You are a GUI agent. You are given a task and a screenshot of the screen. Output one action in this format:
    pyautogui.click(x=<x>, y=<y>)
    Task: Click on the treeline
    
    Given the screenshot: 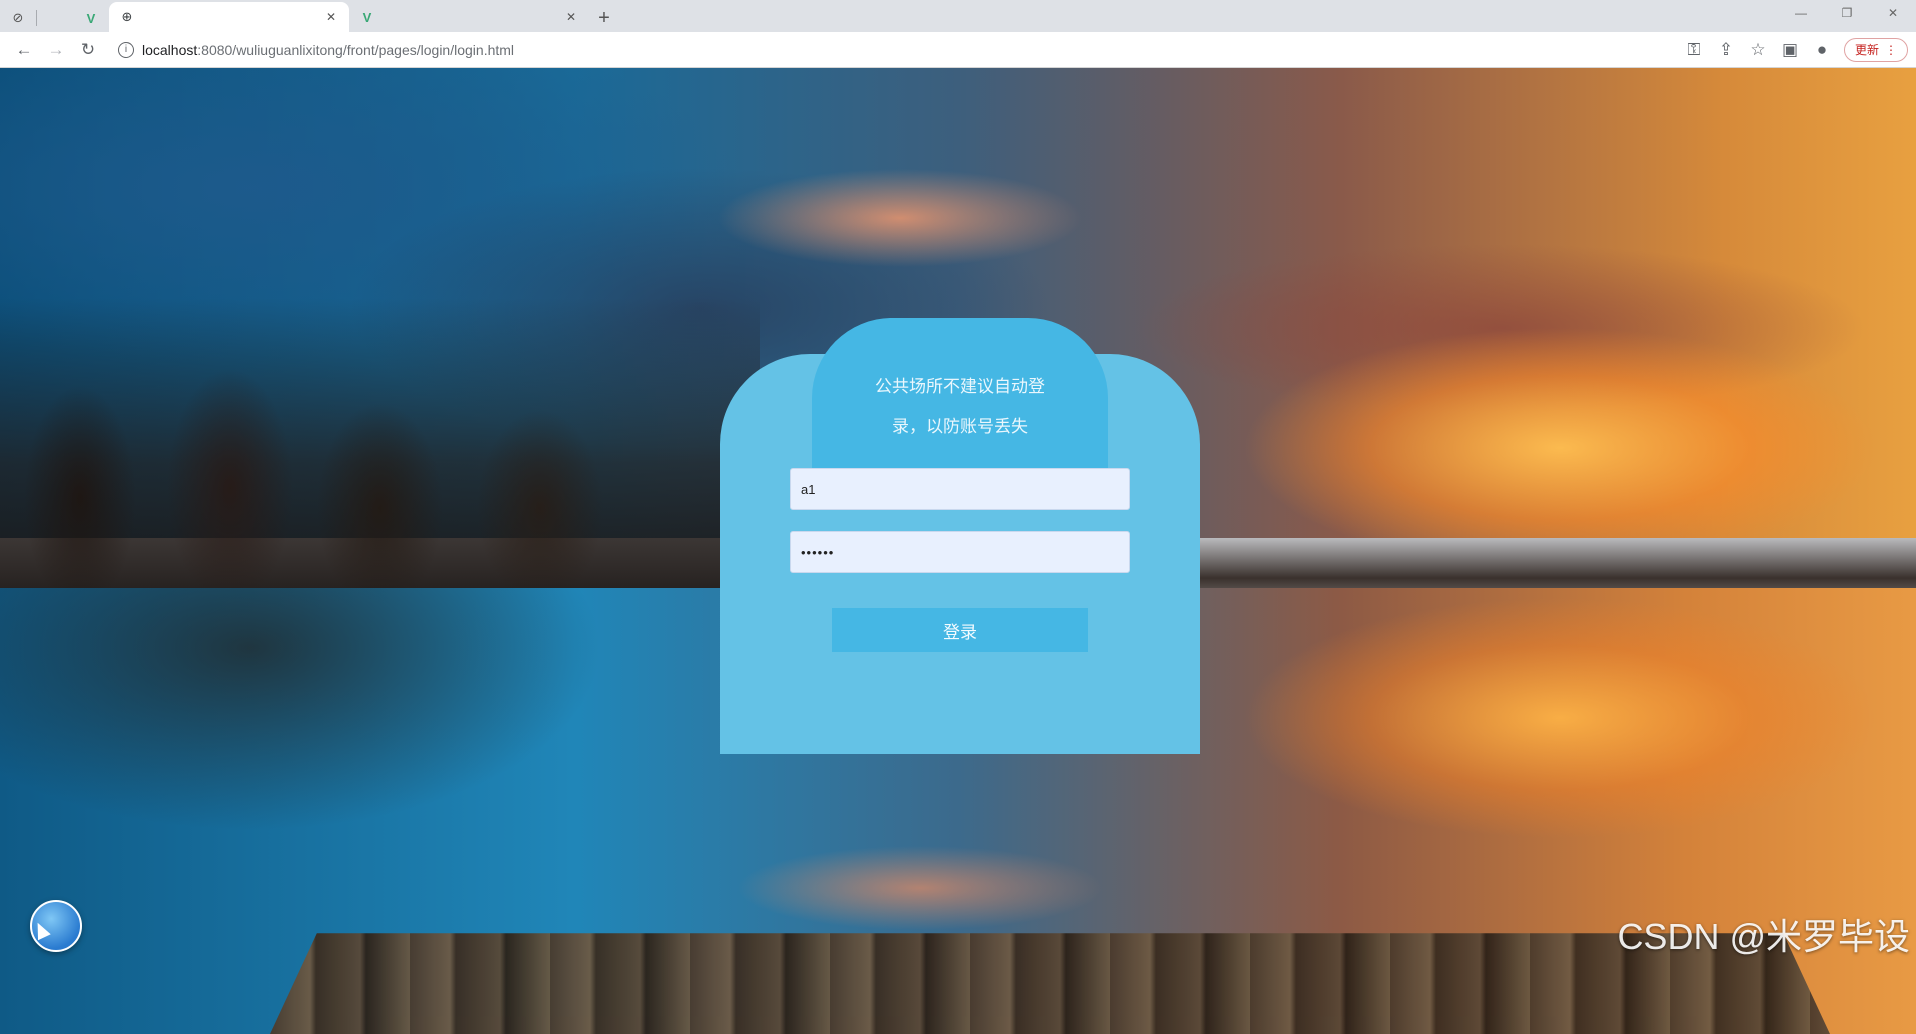 What is the action you would take?
    pyautogui.click(x=380, y=448)
    